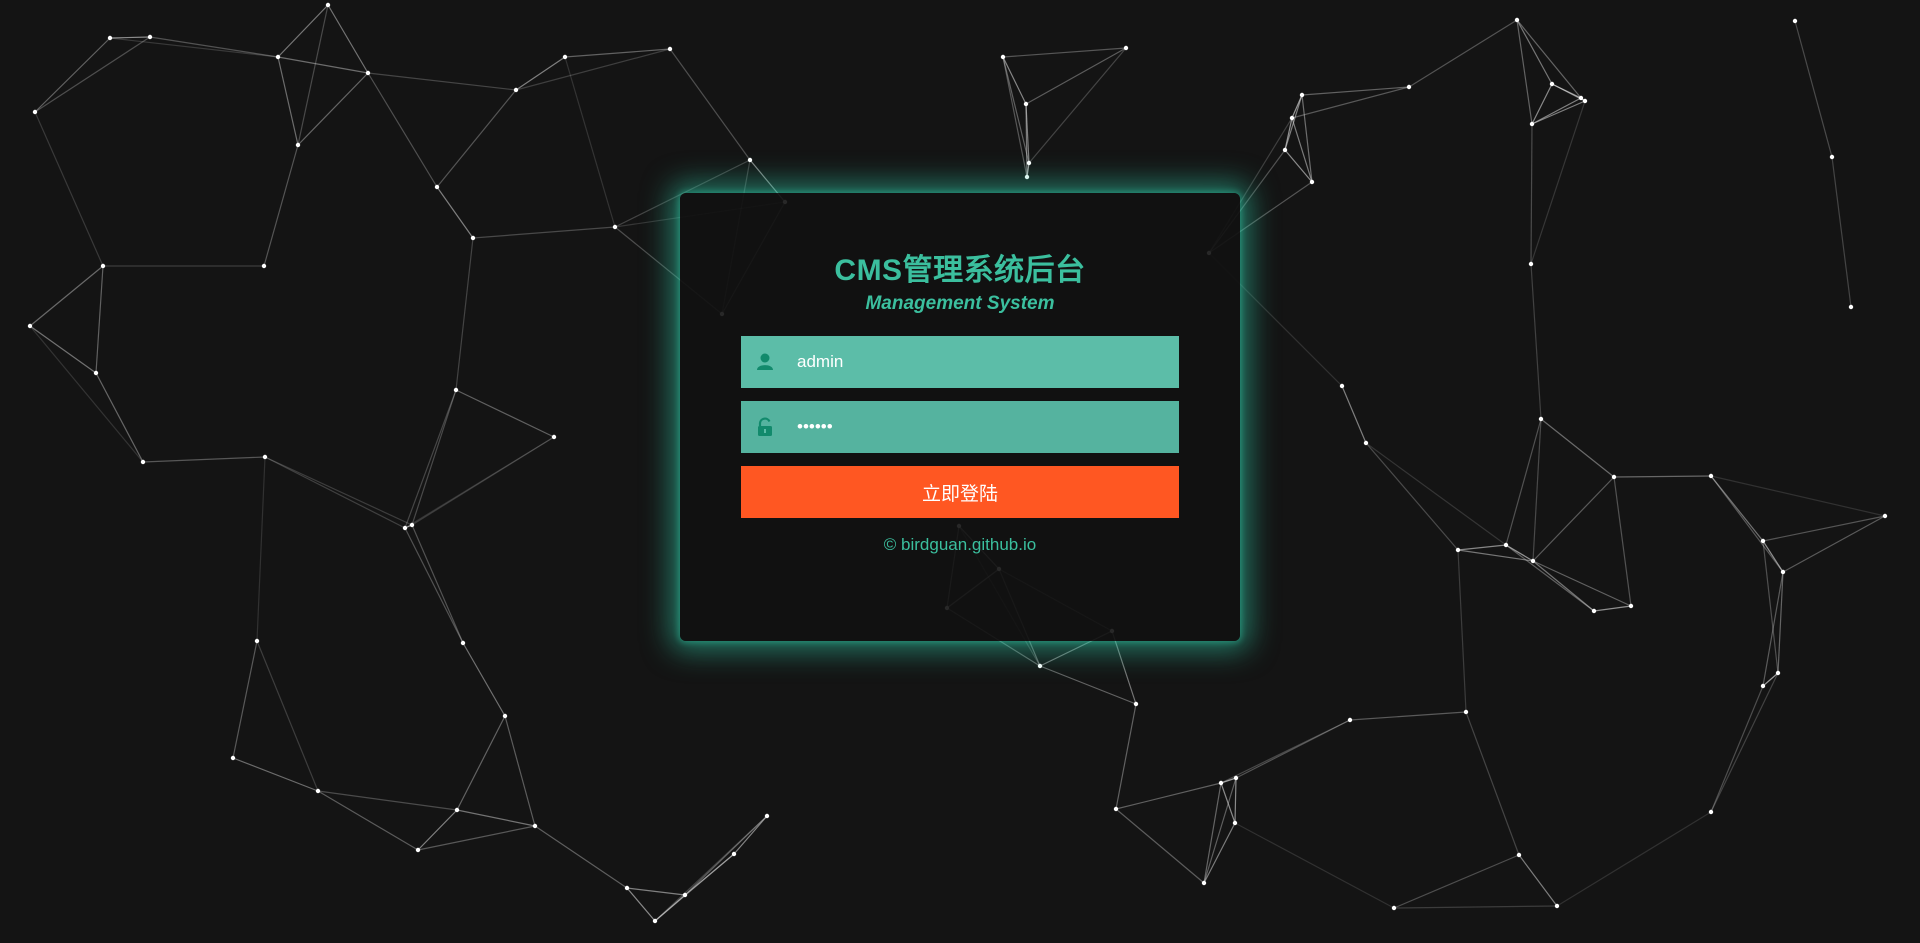 The width and height of the screenshot is (1920, 943). I want to click on page-title: CMS管理系统后台, so click(960, 270).